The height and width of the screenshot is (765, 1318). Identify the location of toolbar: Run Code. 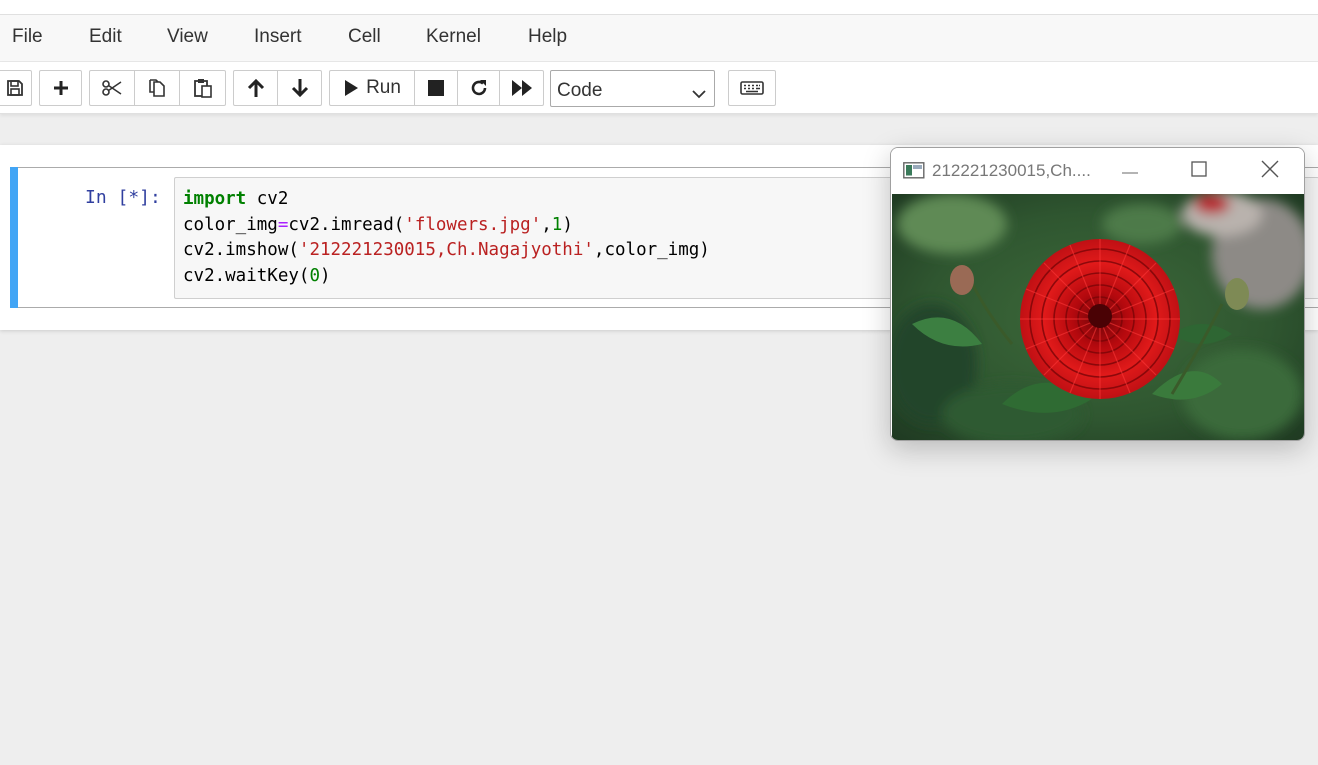
(659, 88).